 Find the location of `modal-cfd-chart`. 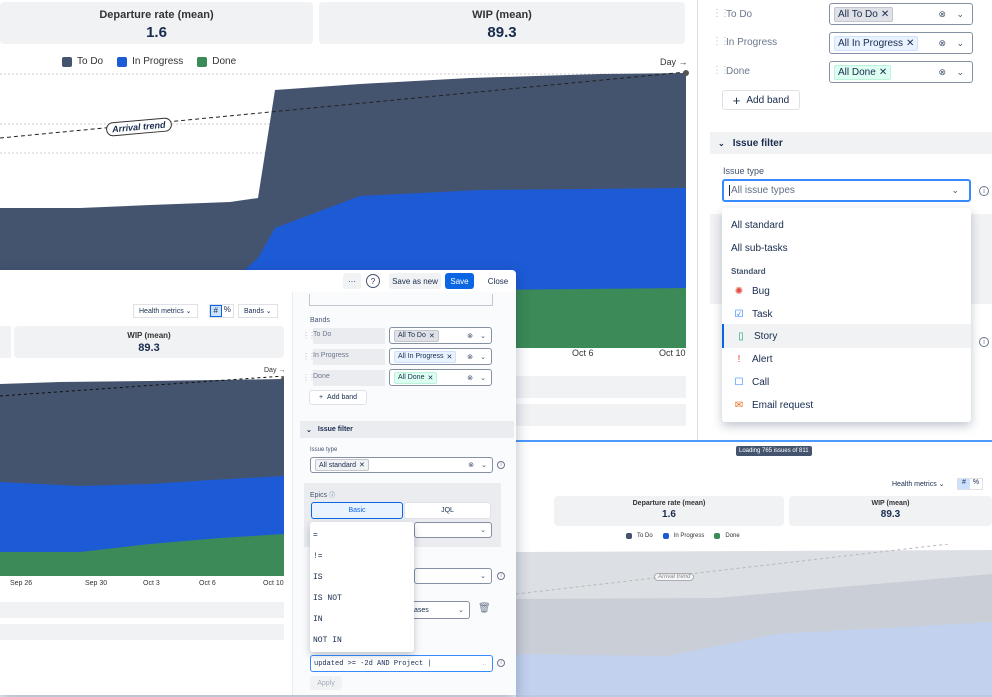

modal-cfd-chart is located at coordinates (142, 476).